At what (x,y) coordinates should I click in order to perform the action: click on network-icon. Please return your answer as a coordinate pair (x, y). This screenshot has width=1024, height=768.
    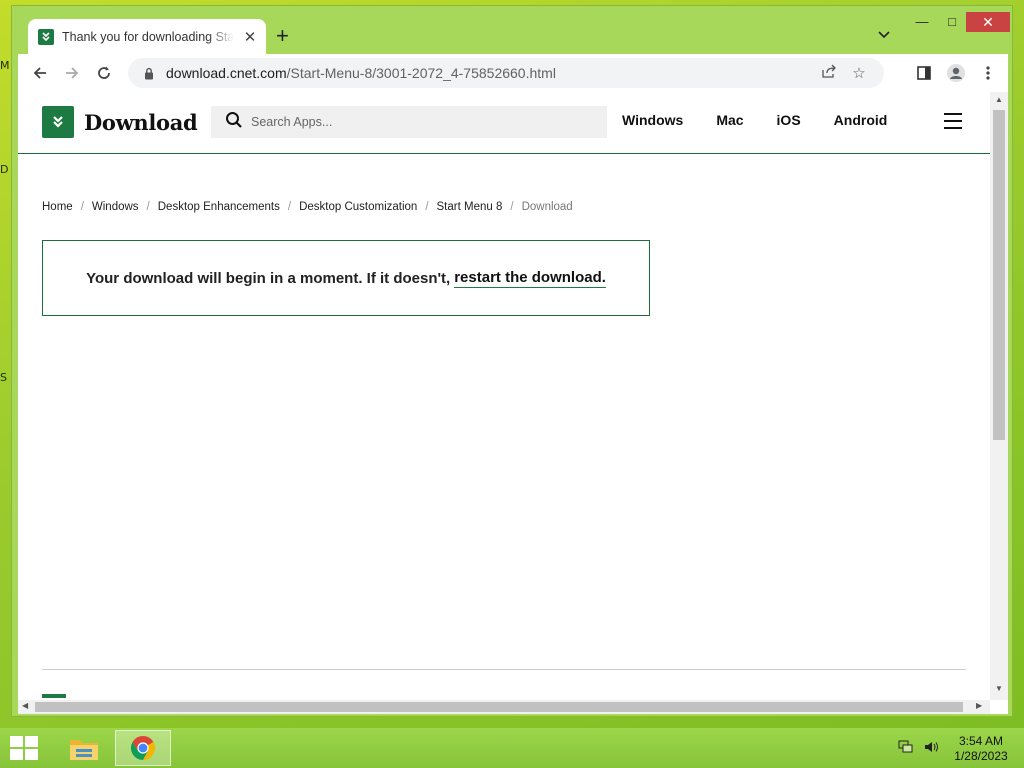
    Looking at the image, I should click on (906, 748).